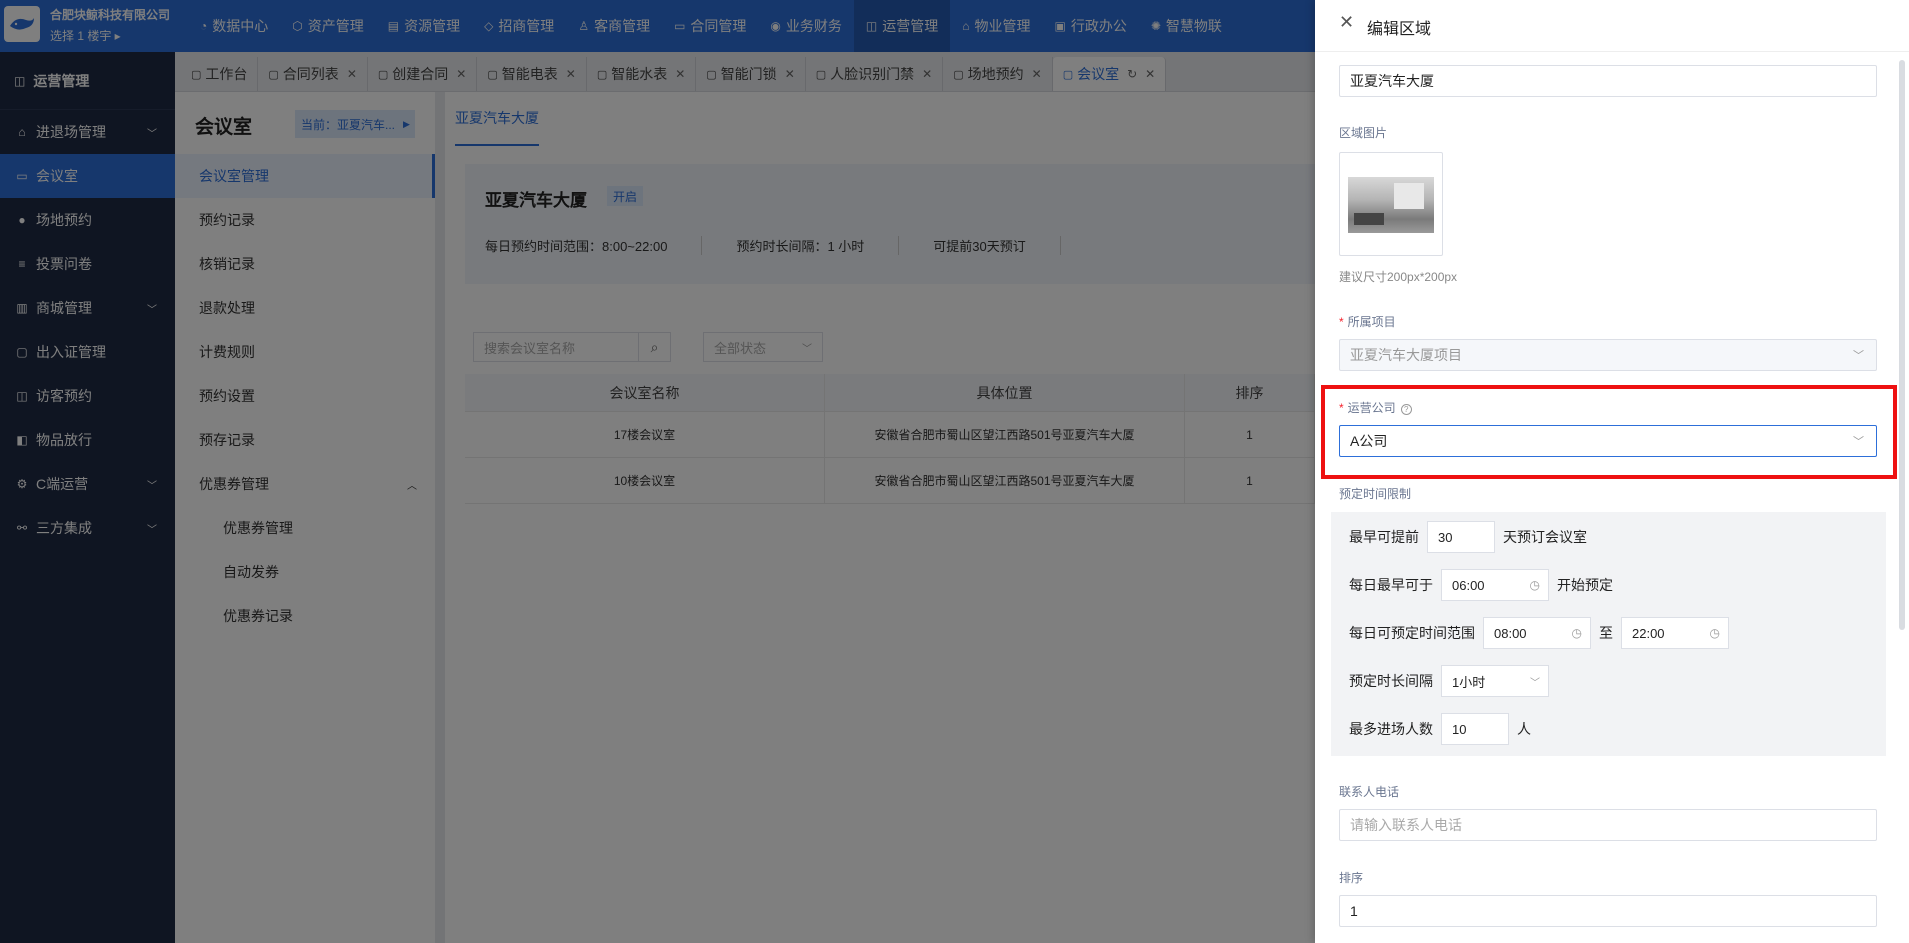 This screenshot has width=1909, height=943. I want to click on earliest-time-row: 每日最早可于 06:00 ◷ 开始预定, so click(1481, 585).